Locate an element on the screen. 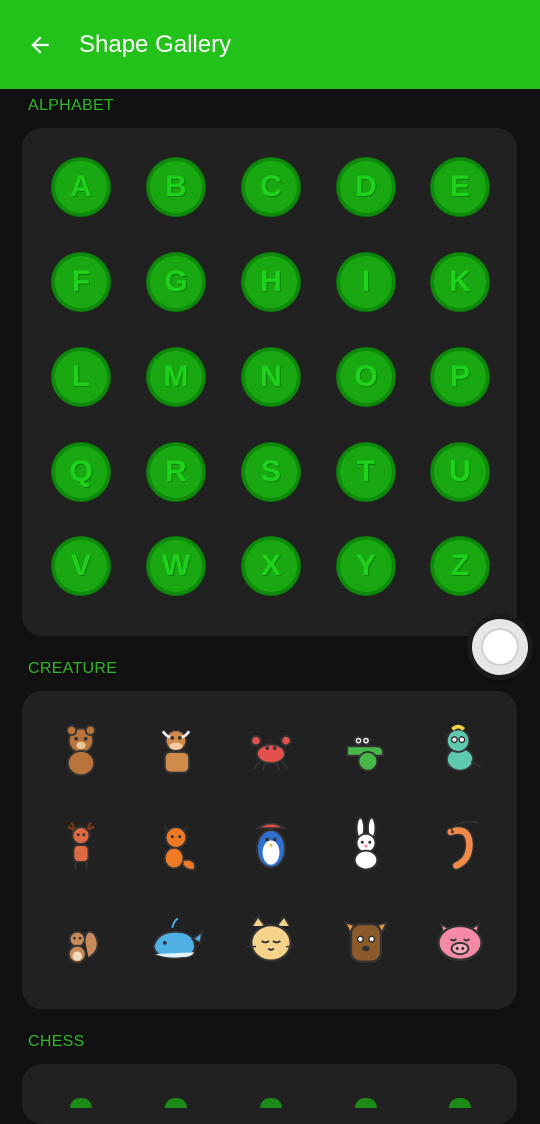  letter-button-r: R is located at coordinates (176, 472).